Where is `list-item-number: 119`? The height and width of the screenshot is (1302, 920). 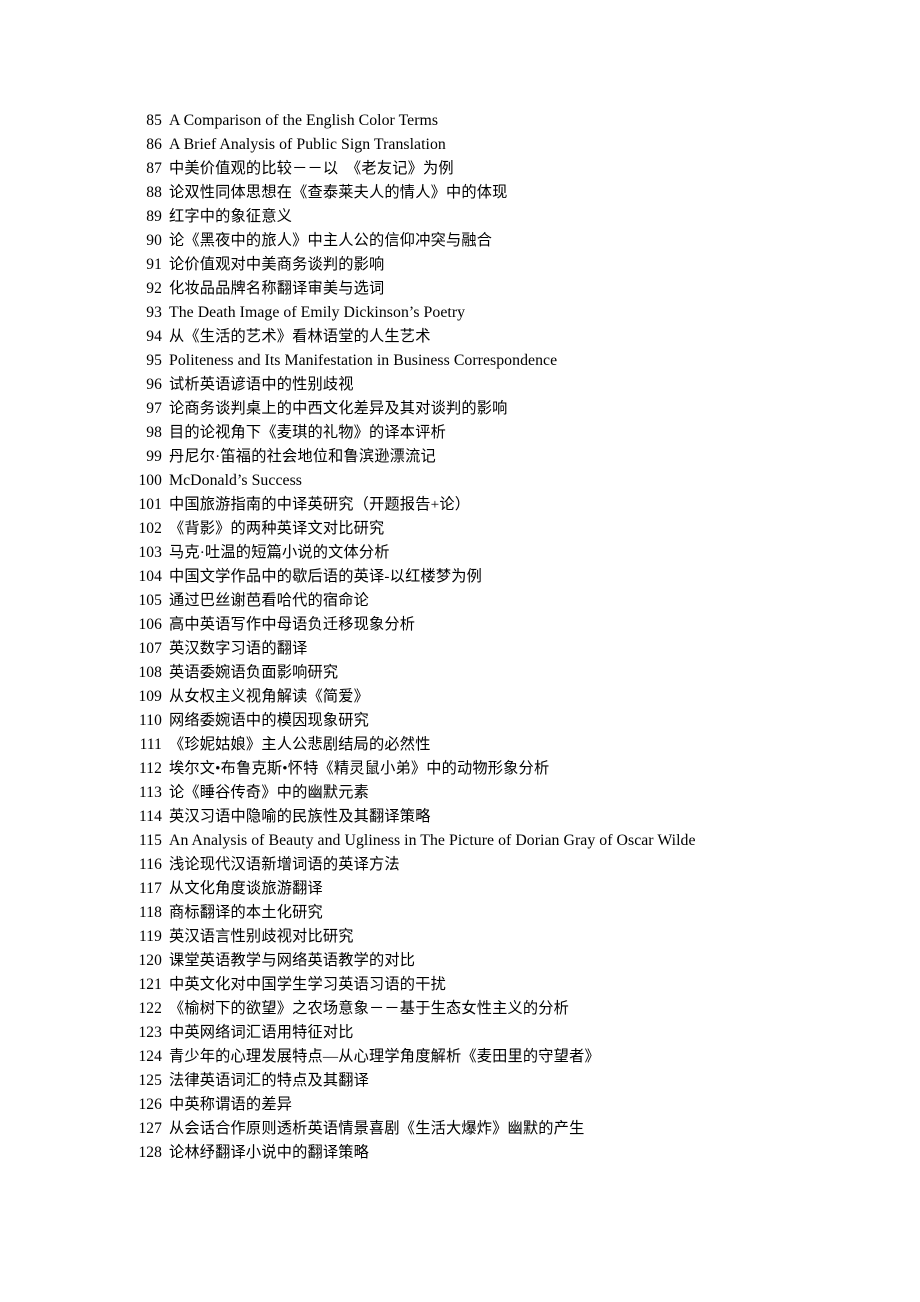 list-item-number: 119 is located at coordinates (150, 936).